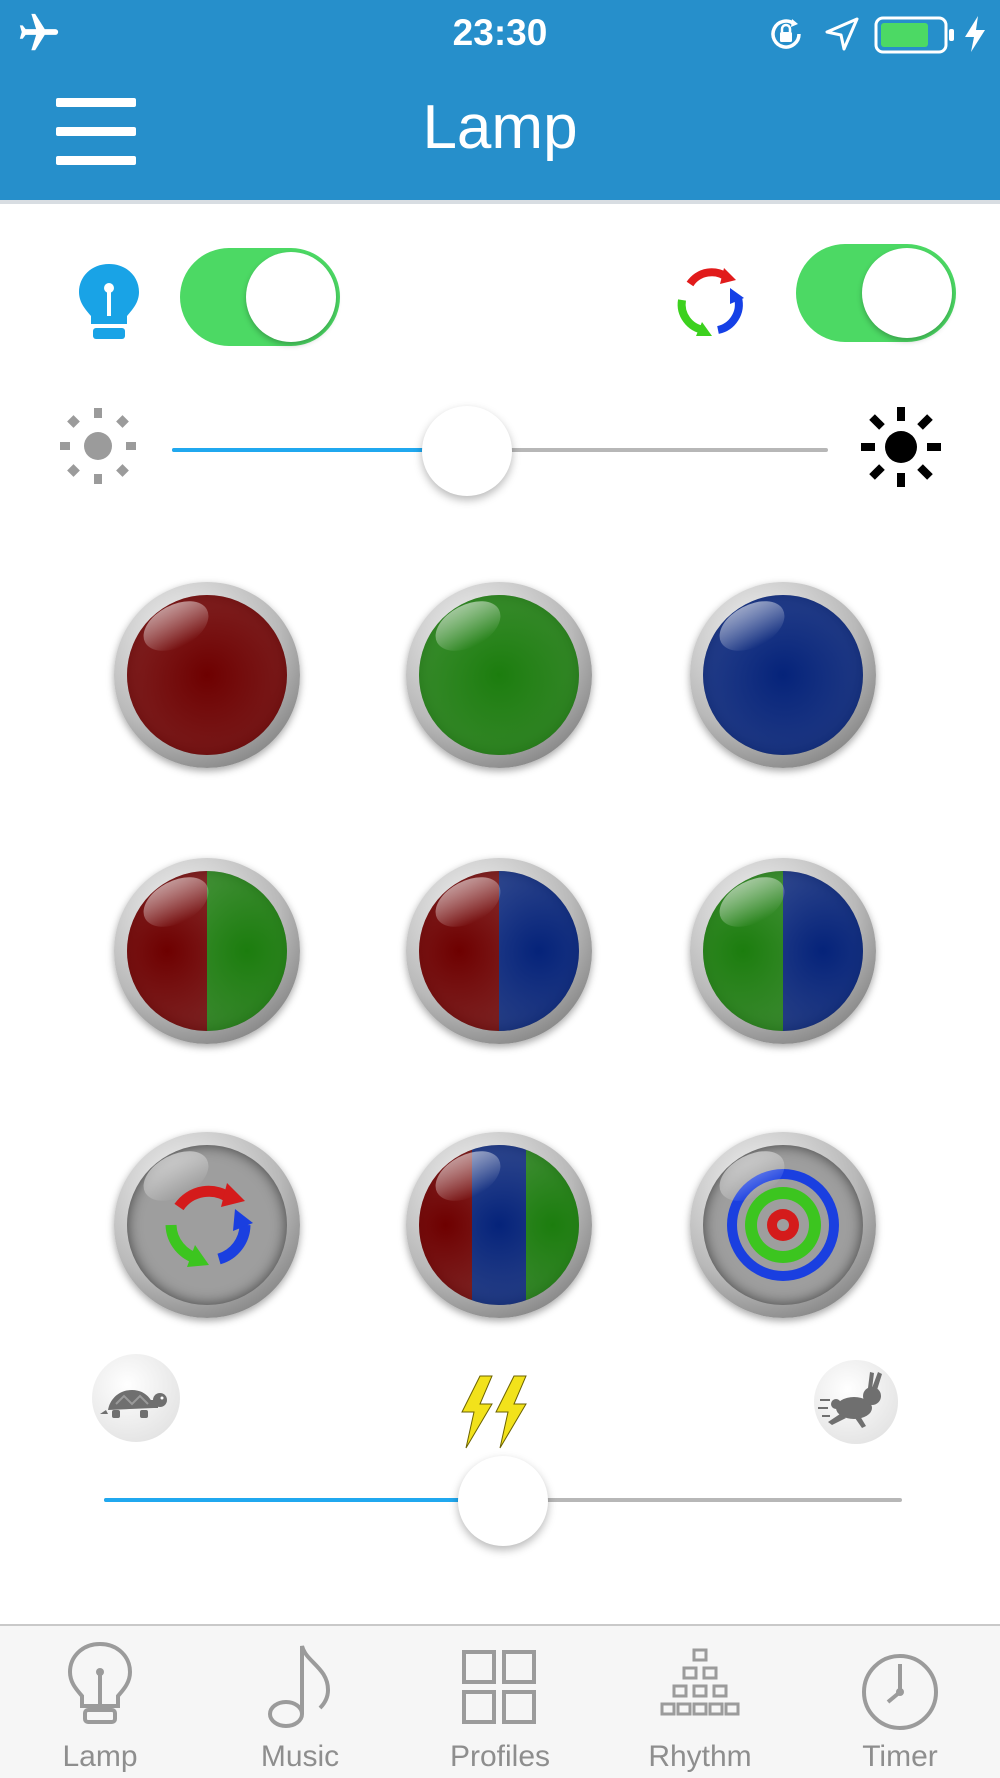  I want to click on sun-bright-icon, so click(901, 447).